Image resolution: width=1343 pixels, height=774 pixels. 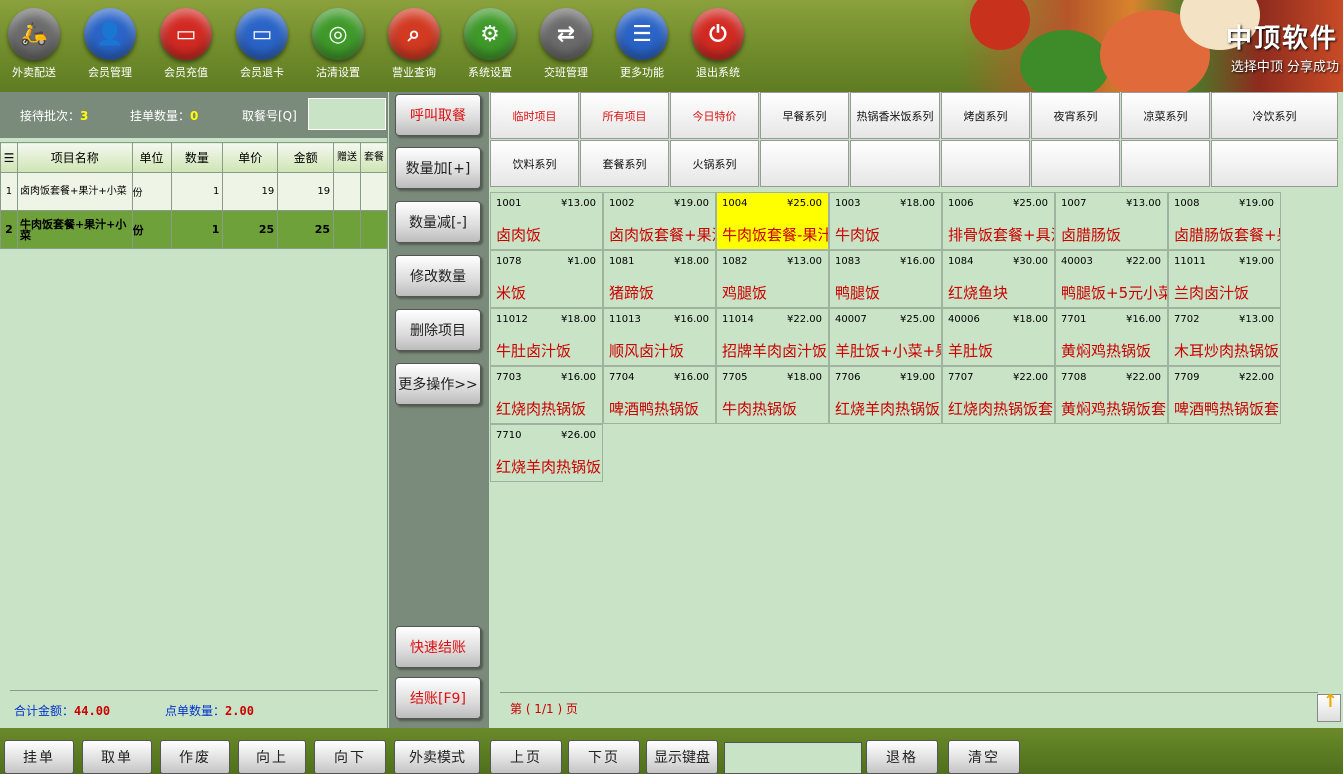 I want to click on qty-add-button: 数量加[+], so click(x=438, y=168).